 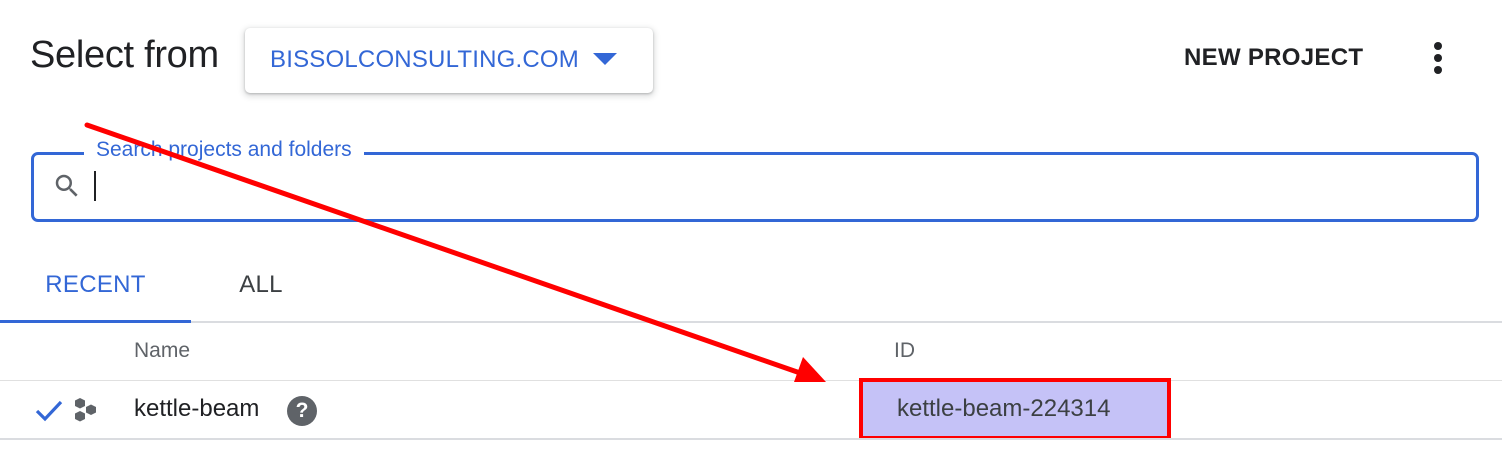 What do you see at coordinates (162, 351) in the screenshot?
I see `column-header-name: Name` at bounding box center [162, 351].